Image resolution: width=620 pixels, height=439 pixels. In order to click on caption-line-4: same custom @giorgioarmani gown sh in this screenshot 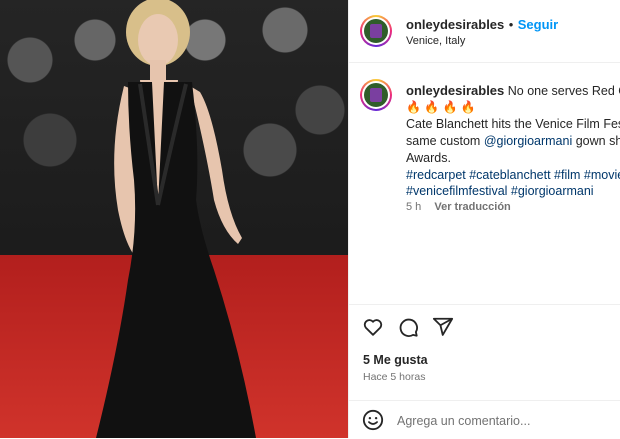, I will do `click(513, 141)`.